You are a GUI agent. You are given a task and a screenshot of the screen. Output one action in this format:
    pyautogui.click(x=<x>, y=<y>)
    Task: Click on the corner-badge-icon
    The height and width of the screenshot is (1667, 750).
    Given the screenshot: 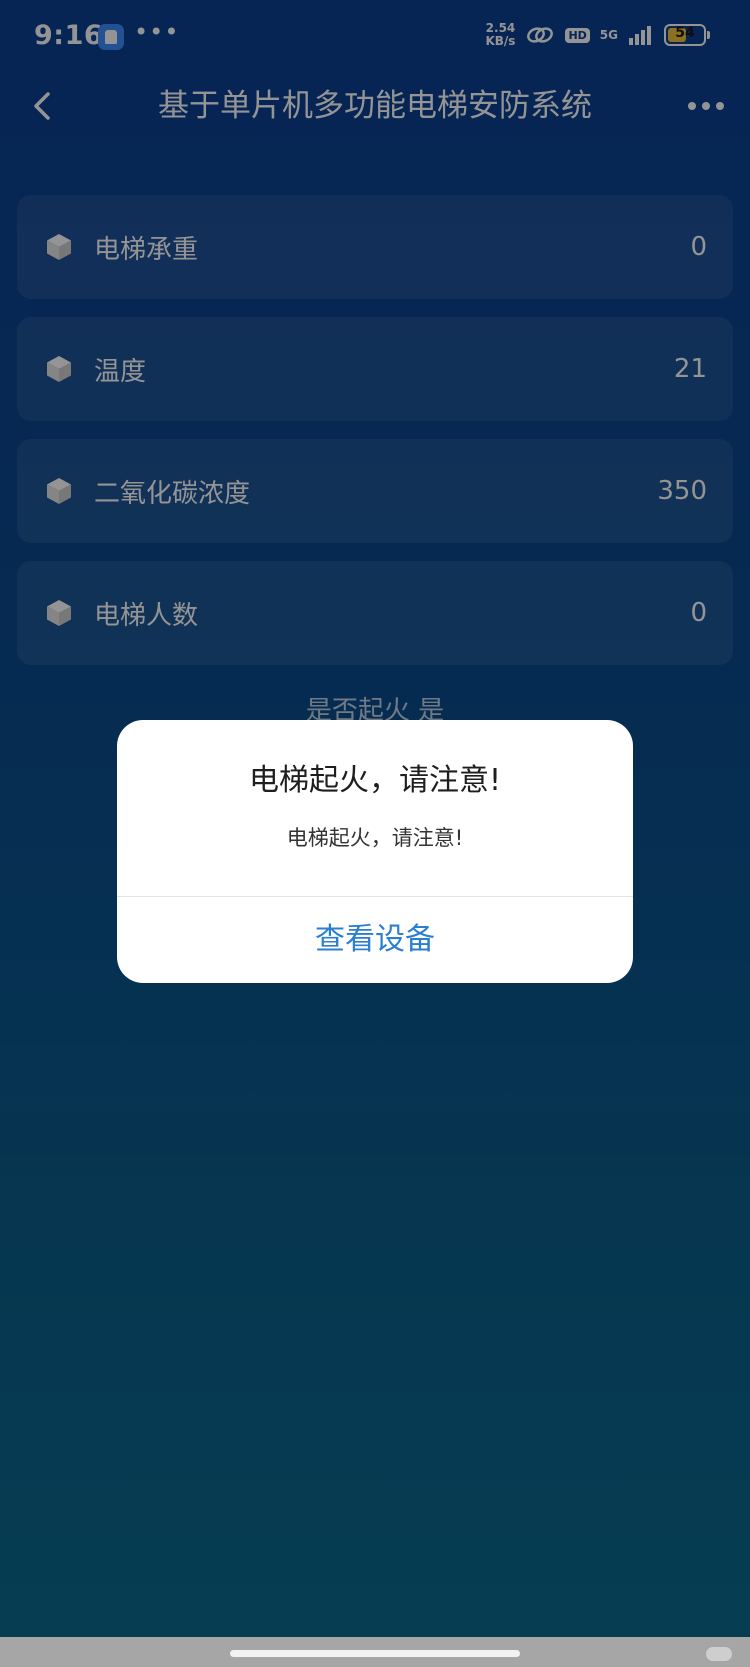 What is the action you would take?
    pyautogui.click(x=719, y=1654)
    